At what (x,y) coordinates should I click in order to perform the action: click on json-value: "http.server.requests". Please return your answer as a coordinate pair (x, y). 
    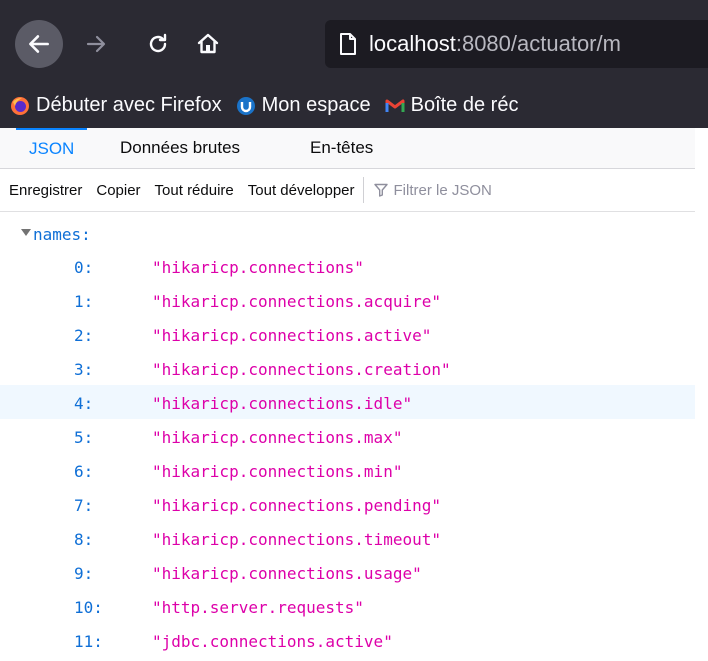
    Looking at the image, I should click on (258, 607).